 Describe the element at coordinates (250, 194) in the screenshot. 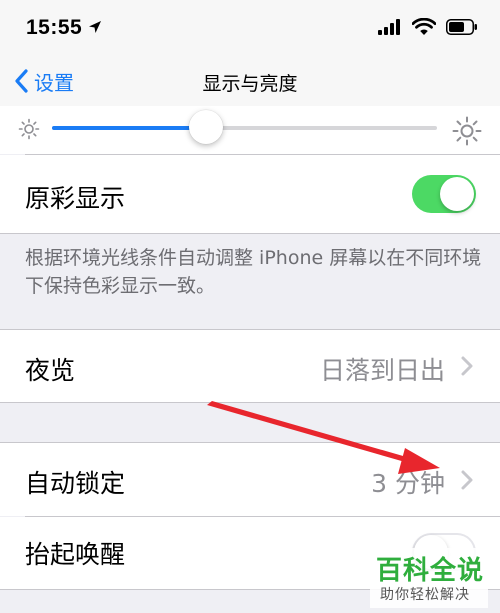

I see `true-tone-row: 原彩显示` at that location.